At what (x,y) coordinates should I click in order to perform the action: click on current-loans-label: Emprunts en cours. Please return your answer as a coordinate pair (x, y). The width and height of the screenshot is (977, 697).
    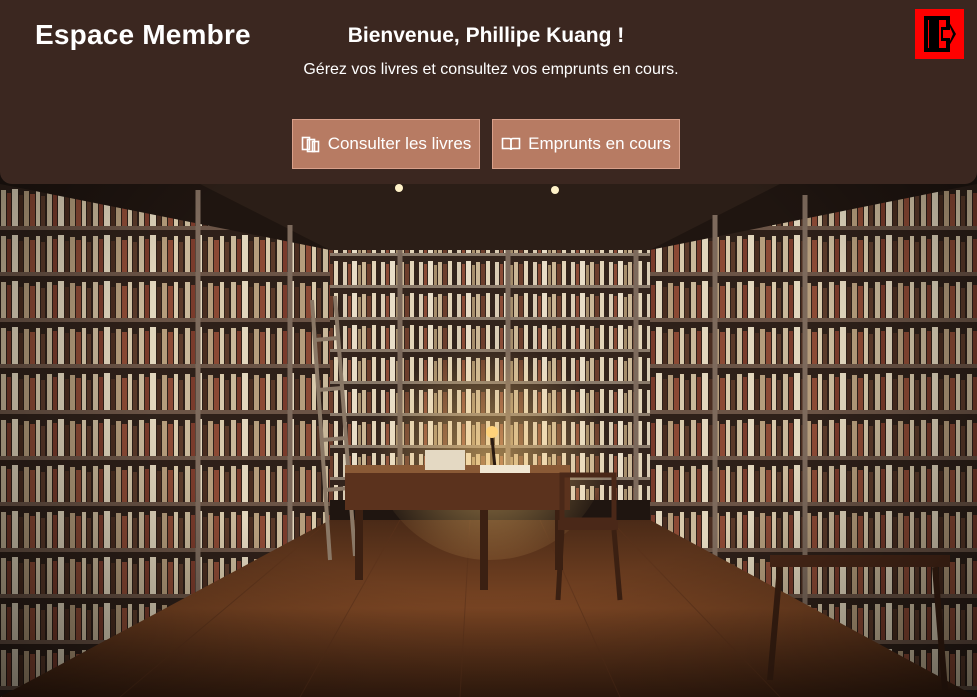
    Looking at the image, I should click on (599, 143).